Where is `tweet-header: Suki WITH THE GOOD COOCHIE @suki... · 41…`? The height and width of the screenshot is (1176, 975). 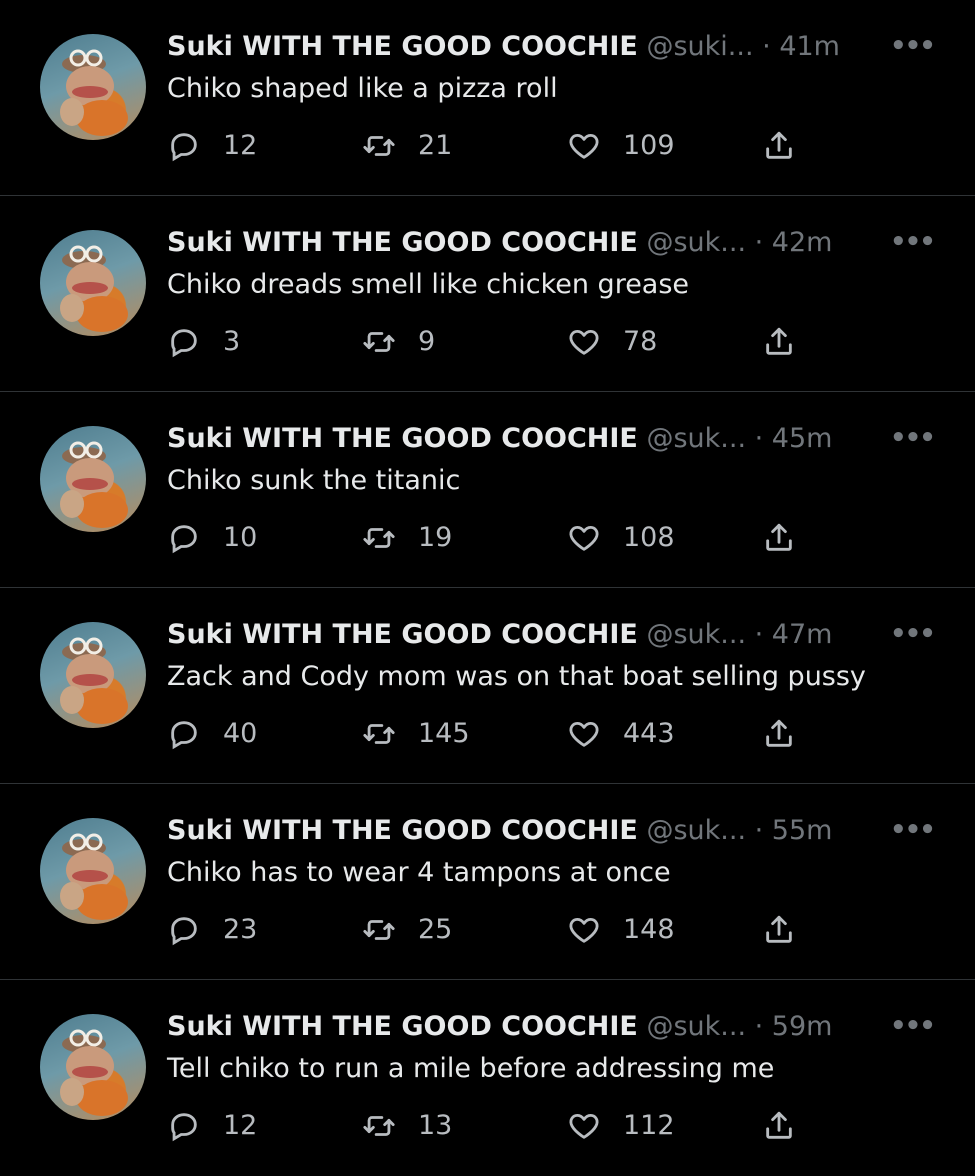 tweet-header: Suki WITH THE GOOD COOCHIE @suki... · 41… is located at coordinates (547, 47).